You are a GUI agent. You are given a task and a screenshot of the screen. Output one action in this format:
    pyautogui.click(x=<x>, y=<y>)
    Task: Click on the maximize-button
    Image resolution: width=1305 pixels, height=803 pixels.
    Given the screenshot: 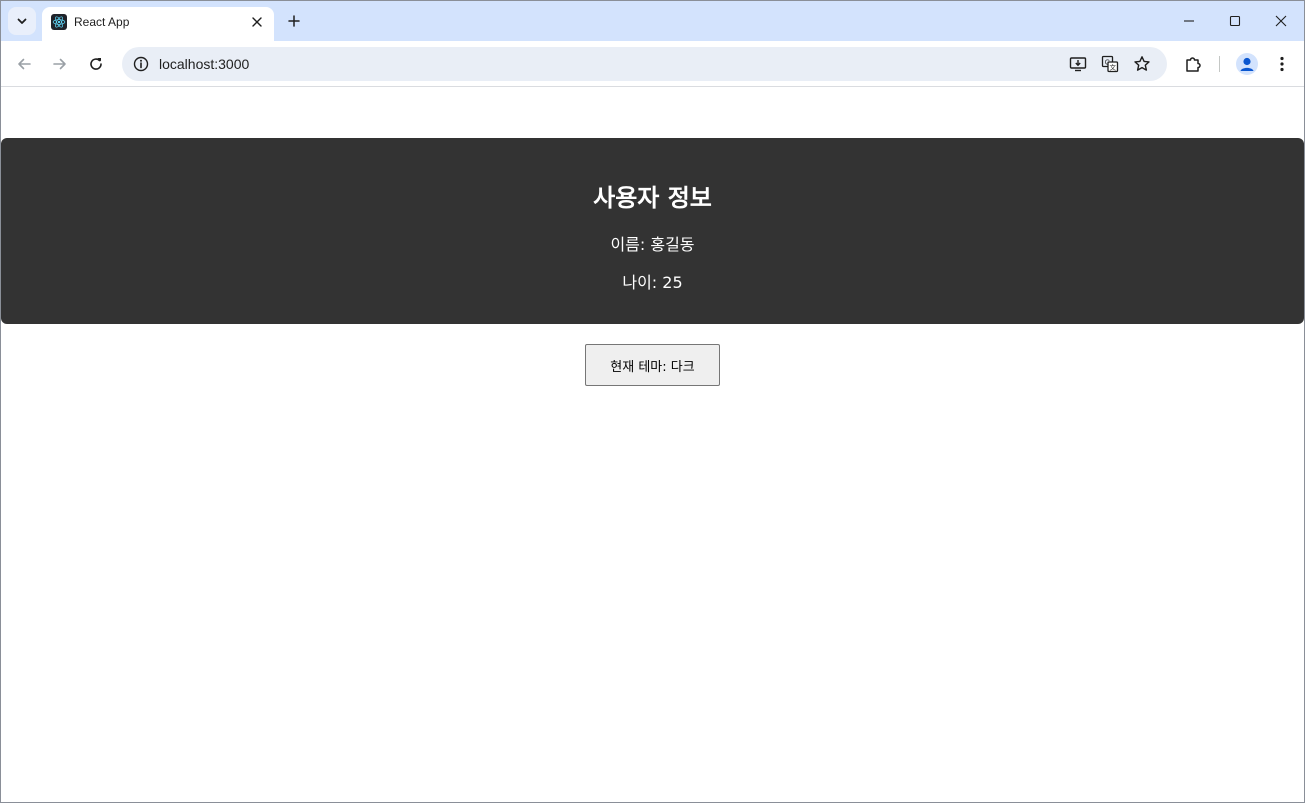 What is the action you would take?
    pyautogui.click(x=1235, y=21)
    